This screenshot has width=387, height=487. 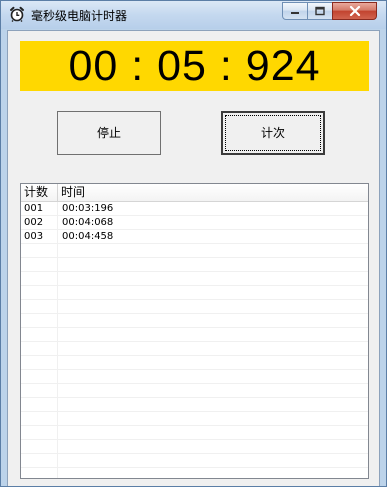 What do you see at coordinates (88, 222) in the screenshot?
I see `row-time: 00:04:068` at bounding box center [88, 222].